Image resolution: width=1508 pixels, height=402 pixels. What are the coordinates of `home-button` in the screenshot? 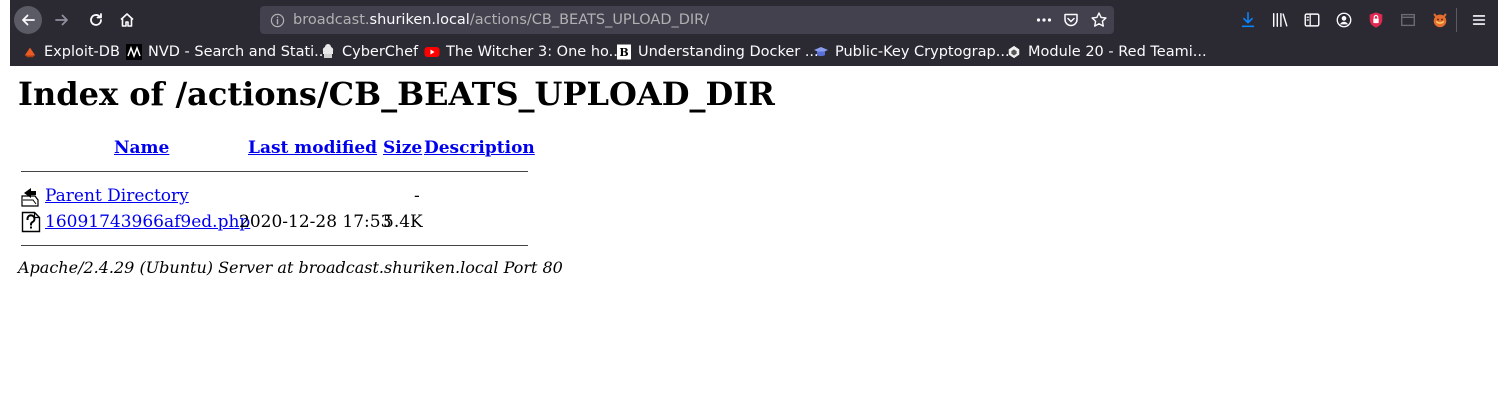 It's located at (127, 20).